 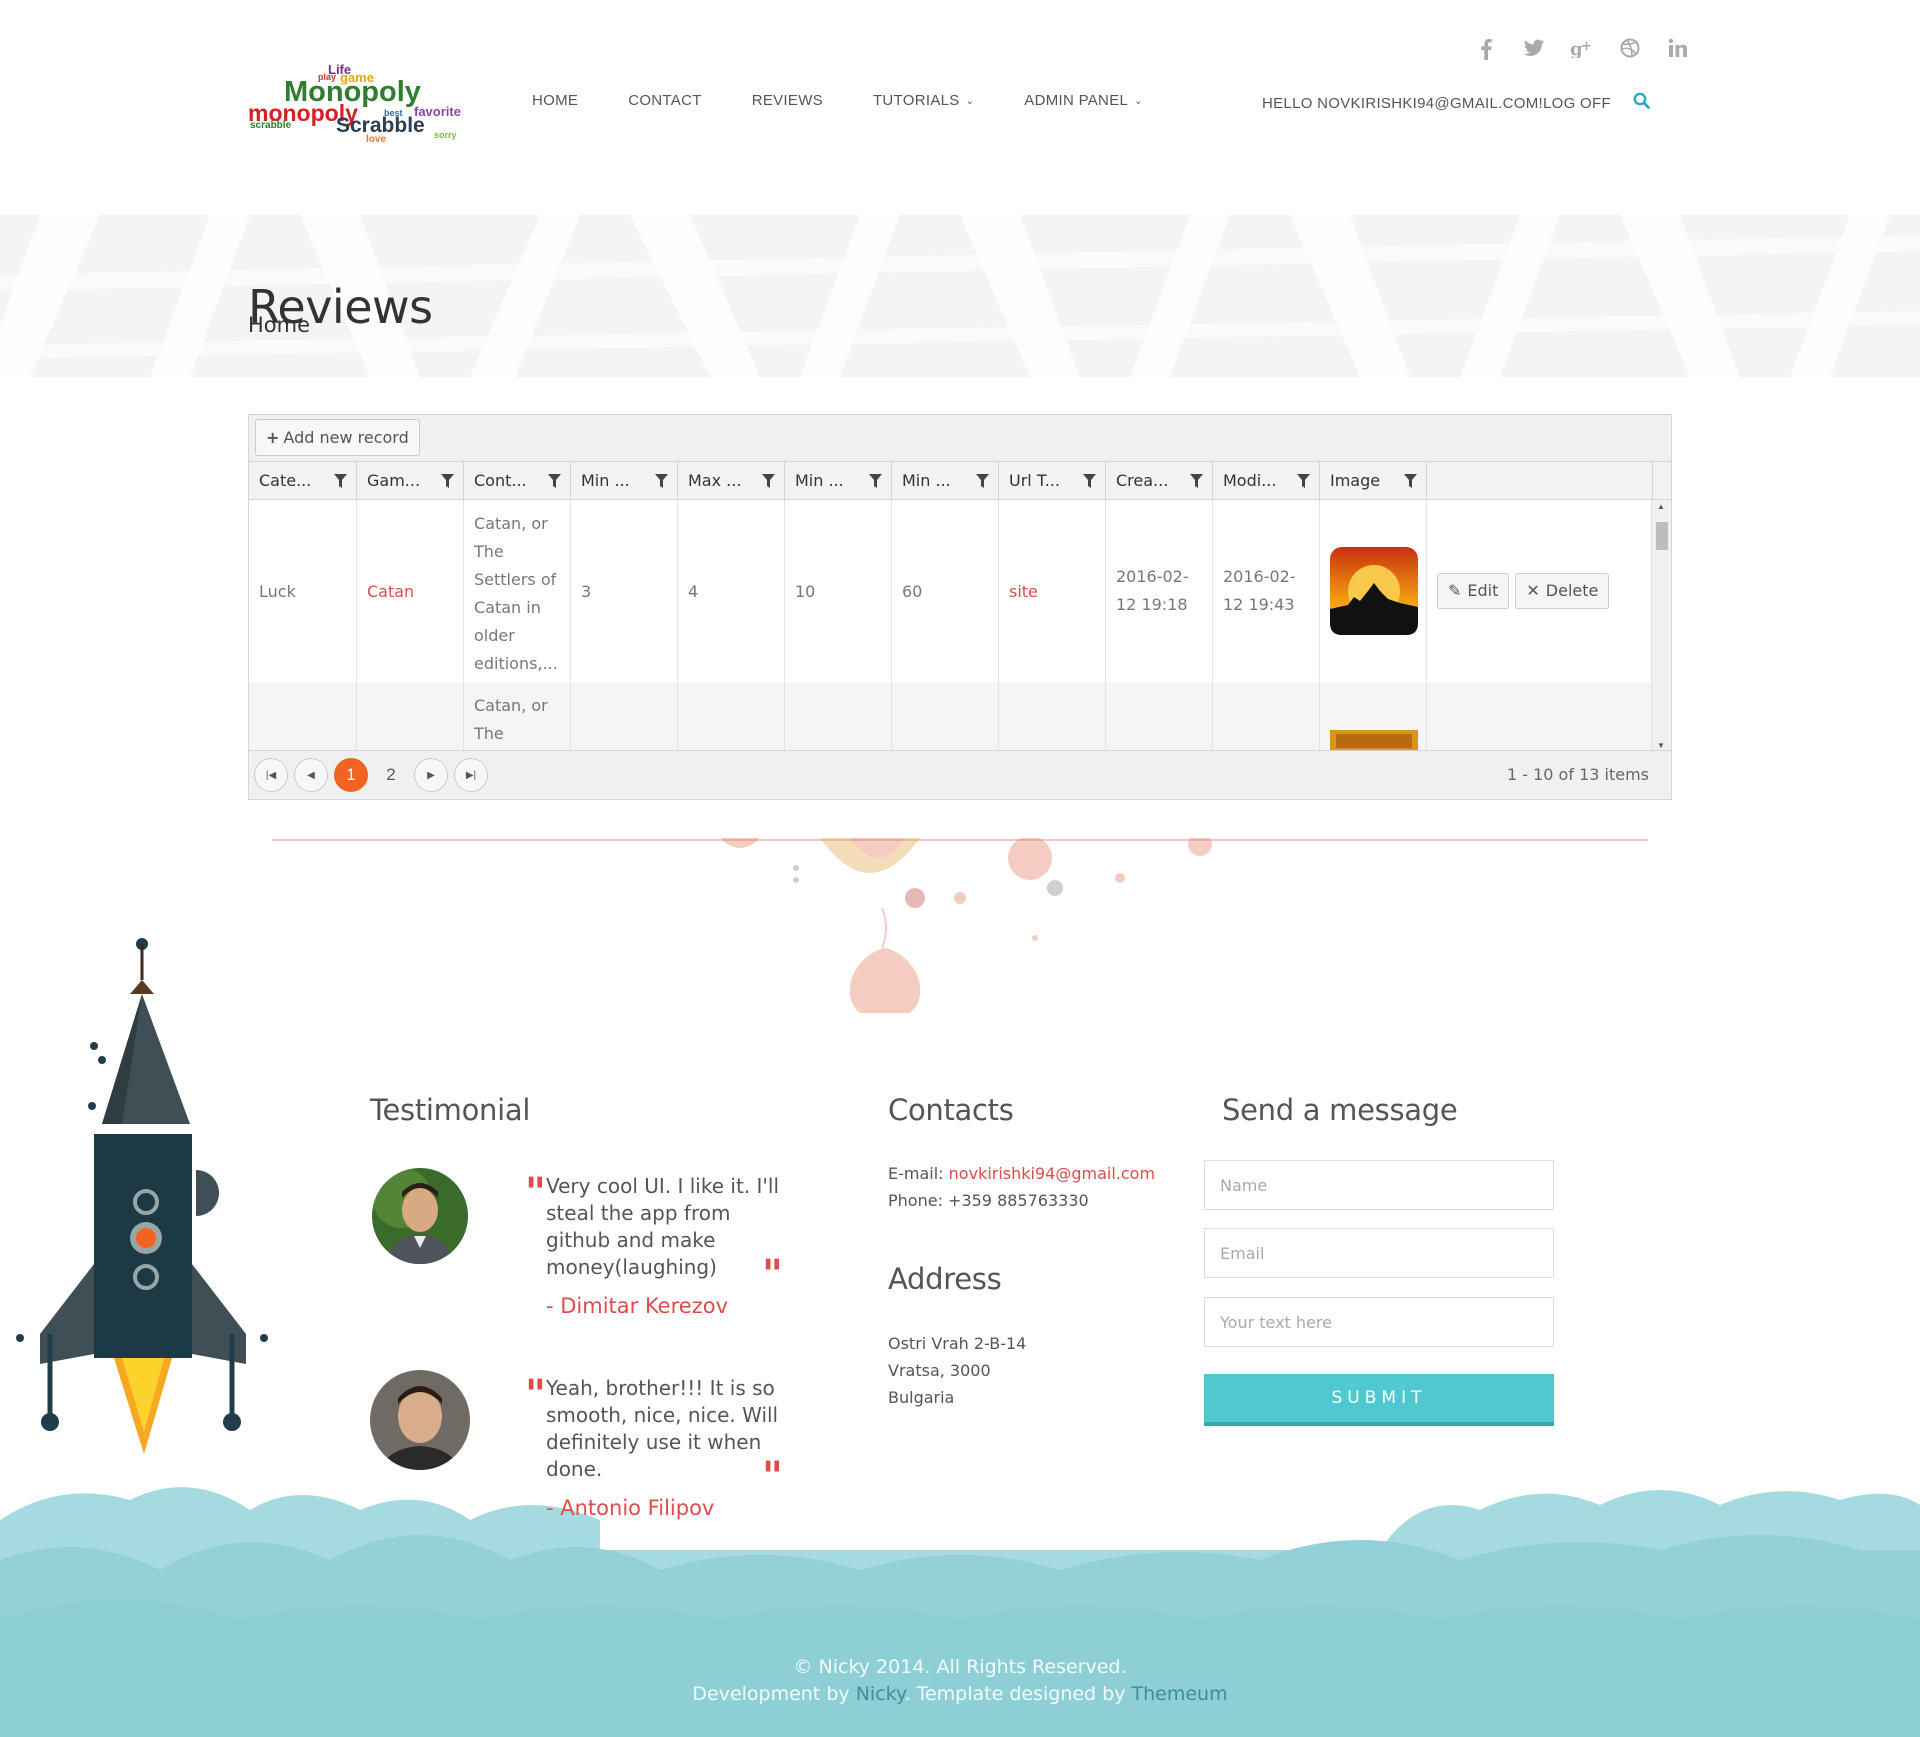 What do you see at coordinates (1379, 1185) in the screenshot?
I see `name-input` at bounding box center [1379, 1185].